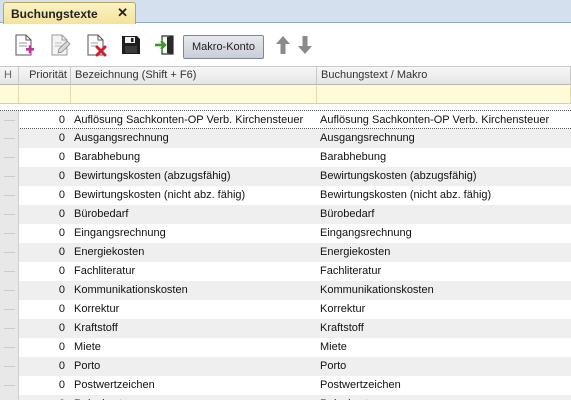  Describe the element at coordinates (165, 45) in the screenshot. I see `exit-icon` at that location.